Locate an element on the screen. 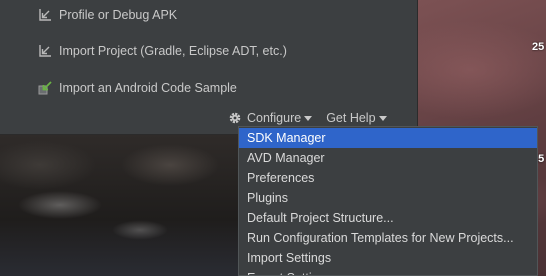  configure-button: Configure is located at coordinates (270, 118).